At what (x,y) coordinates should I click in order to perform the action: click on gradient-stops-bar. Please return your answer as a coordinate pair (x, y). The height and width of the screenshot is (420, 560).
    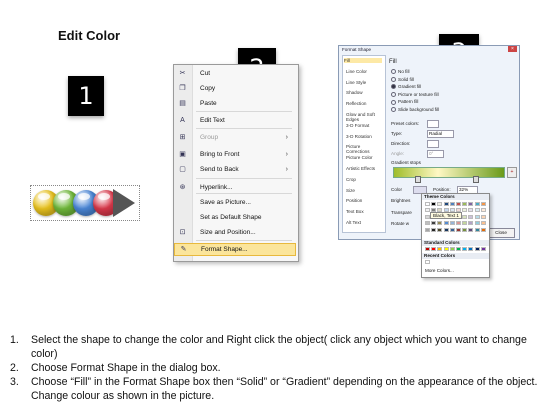
    Looking at the image, I should click on (449, 172).